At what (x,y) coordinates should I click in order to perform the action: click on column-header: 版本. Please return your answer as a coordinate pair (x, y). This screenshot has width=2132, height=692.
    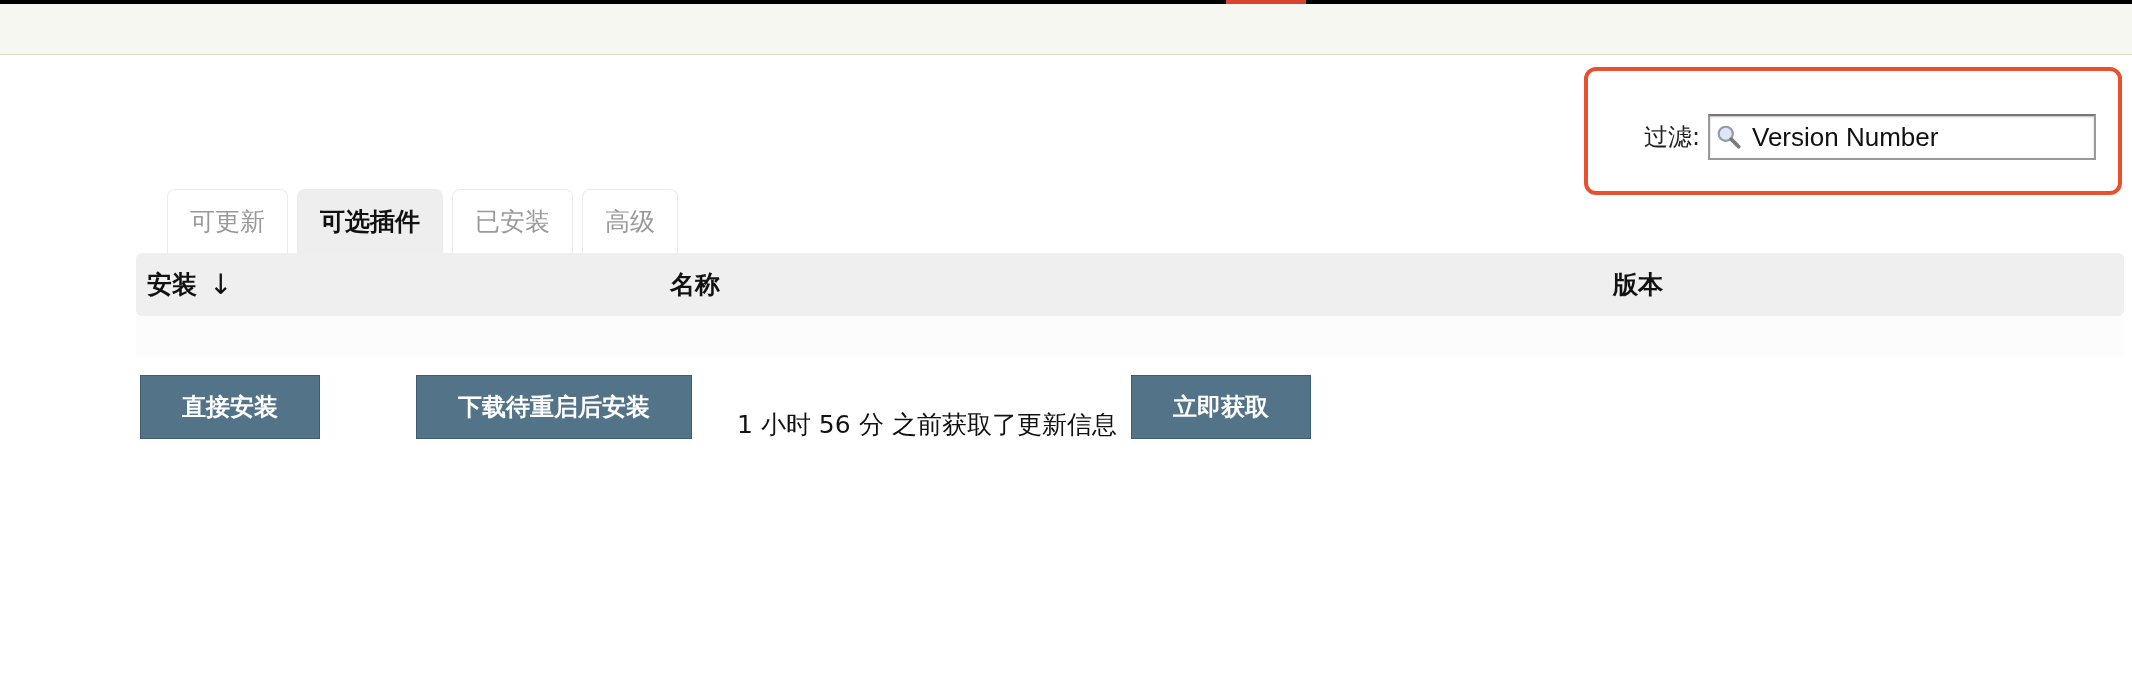
    Looking at the image, I should click on (1638, 284).